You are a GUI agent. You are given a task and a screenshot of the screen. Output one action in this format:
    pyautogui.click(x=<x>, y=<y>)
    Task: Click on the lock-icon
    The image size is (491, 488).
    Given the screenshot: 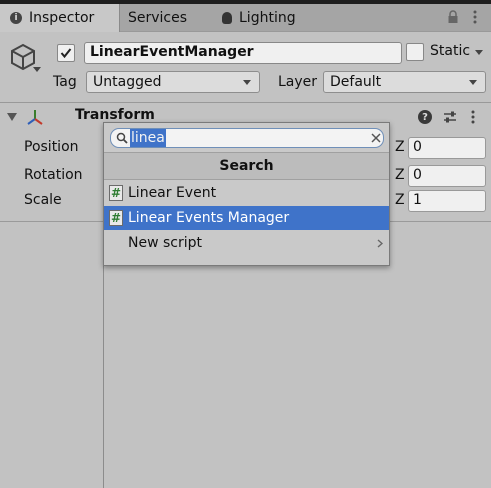 What is the action you would take?
    pyautogui.click(x=453, y=17)
    